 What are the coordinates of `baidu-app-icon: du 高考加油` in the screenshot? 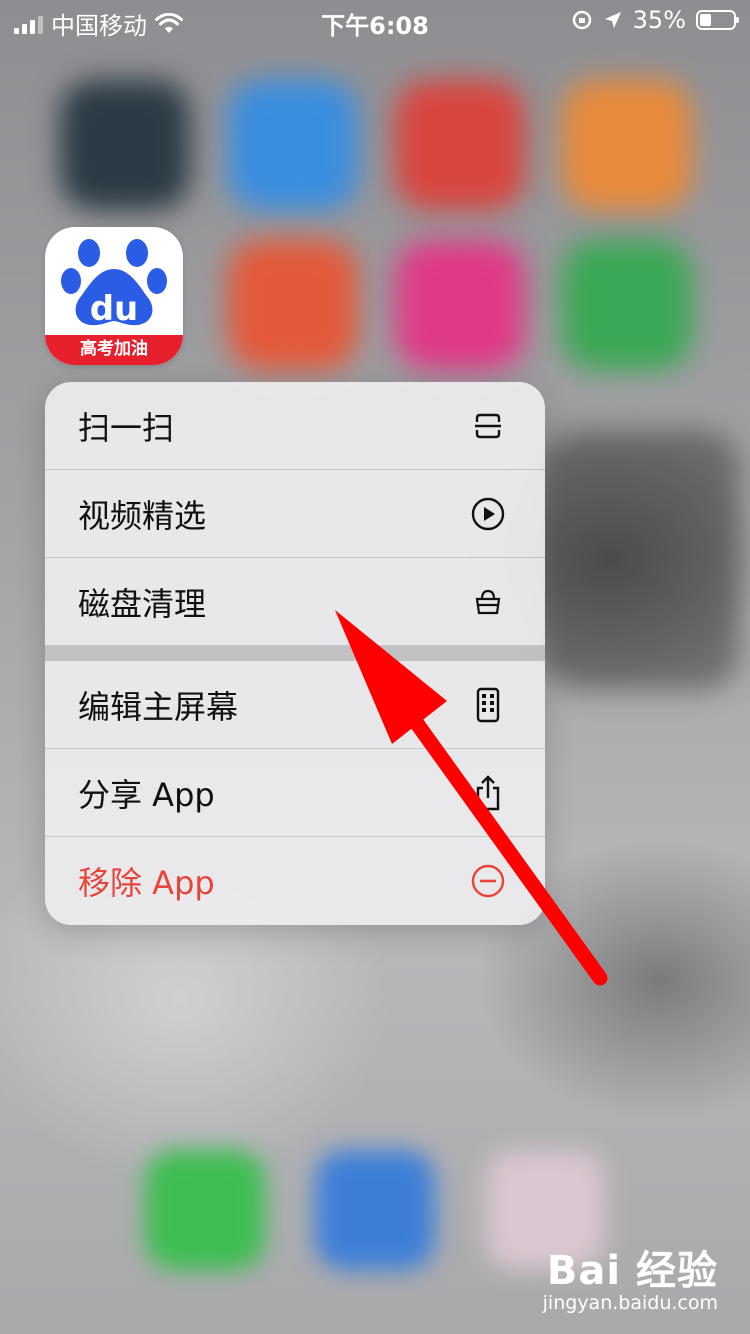 It's located at (114, 296).